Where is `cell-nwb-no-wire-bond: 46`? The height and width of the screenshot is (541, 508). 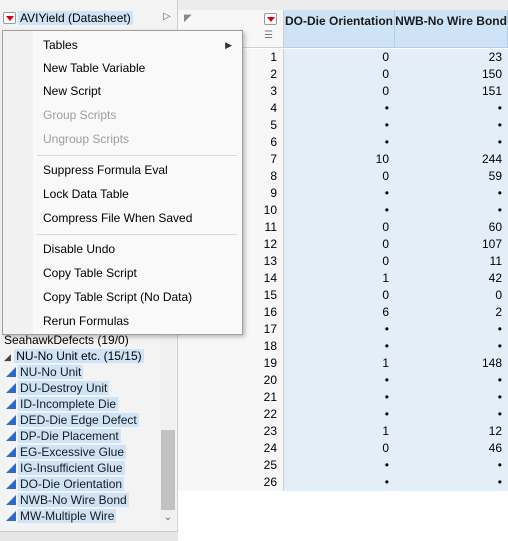
cell-nwb-no-wire-bond: 46 is located at coordinates (451, 448).